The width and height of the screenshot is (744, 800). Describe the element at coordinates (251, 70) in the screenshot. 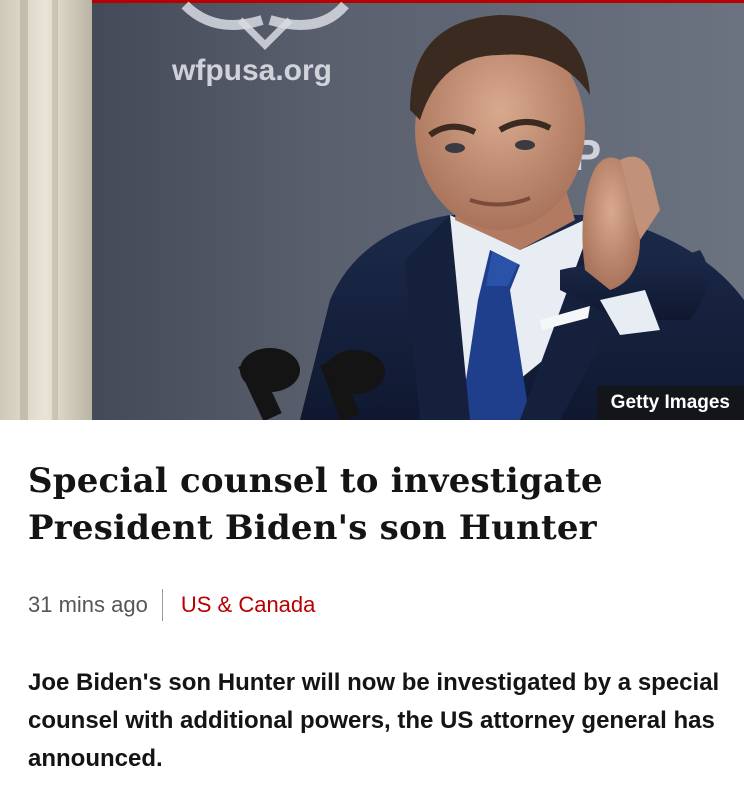

I see `watermark-text: wfpusa.org` at that location.